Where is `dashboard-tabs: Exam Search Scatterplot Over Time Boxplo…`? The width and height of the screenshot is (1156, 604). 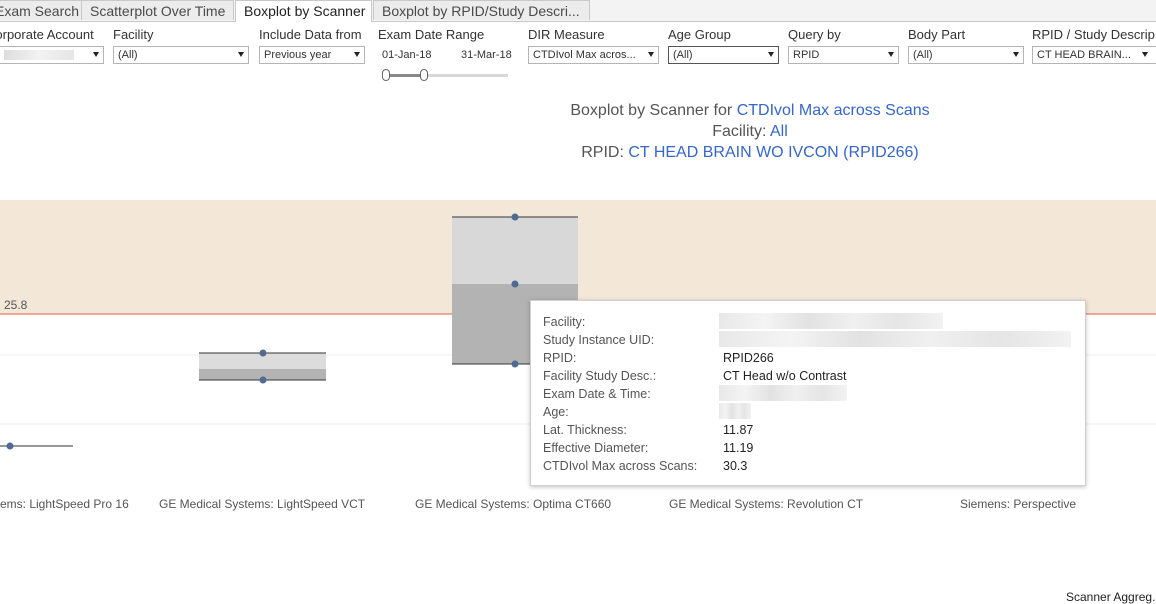
dashboard-tabs: Exam Search Scatterplot Over Time Boxplo… is located at coordinates (578, 11).